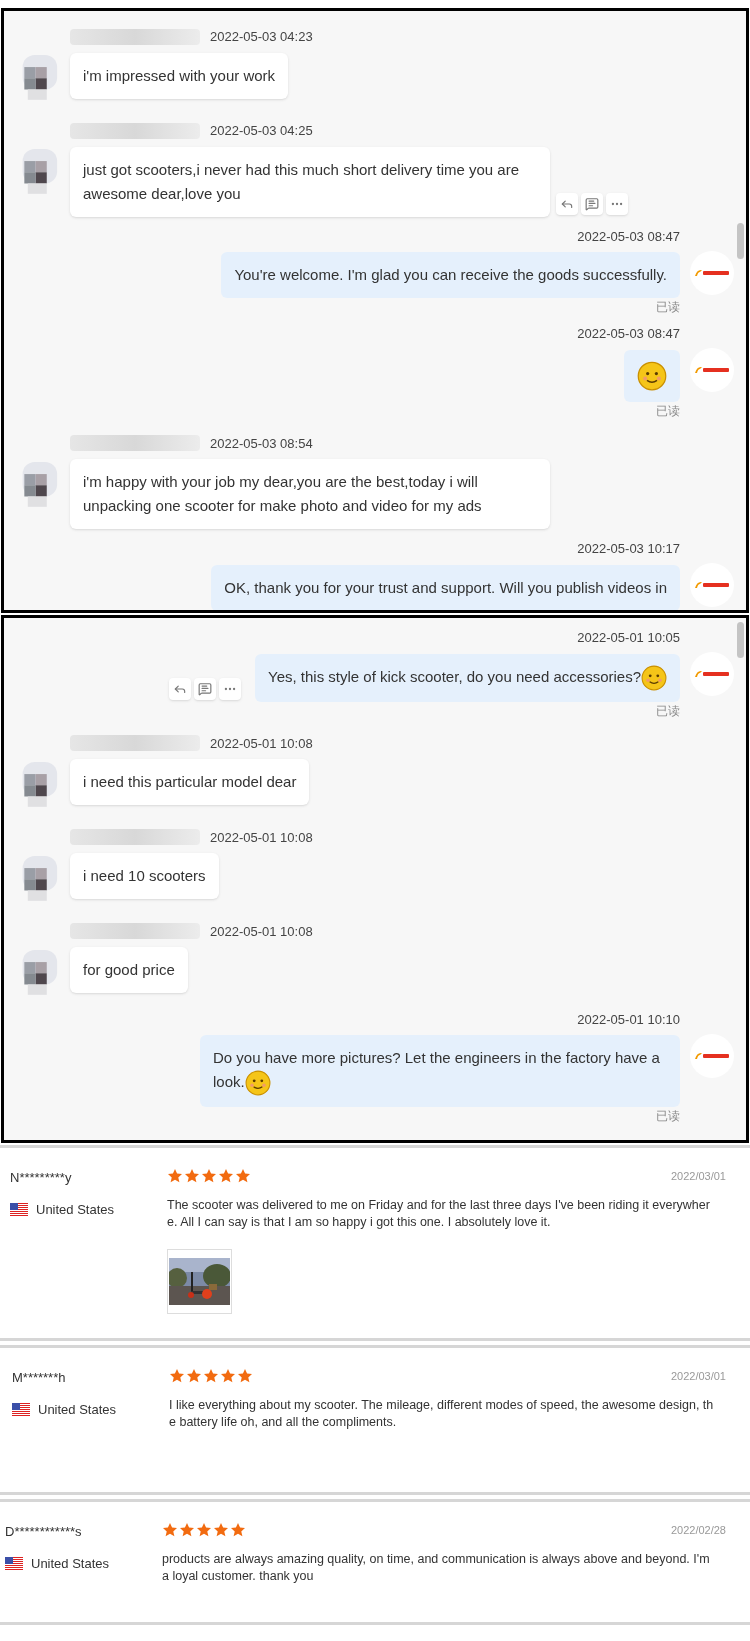 This screenshot has width=750, height=1641. What do you see at coordinates (436, 1567) in the screenshot?
I see `review-text: products are always amazing quality, on time, and communication is always above and beyond. I'm a loyal customer. thank you` at bounding box center [436, 1567].